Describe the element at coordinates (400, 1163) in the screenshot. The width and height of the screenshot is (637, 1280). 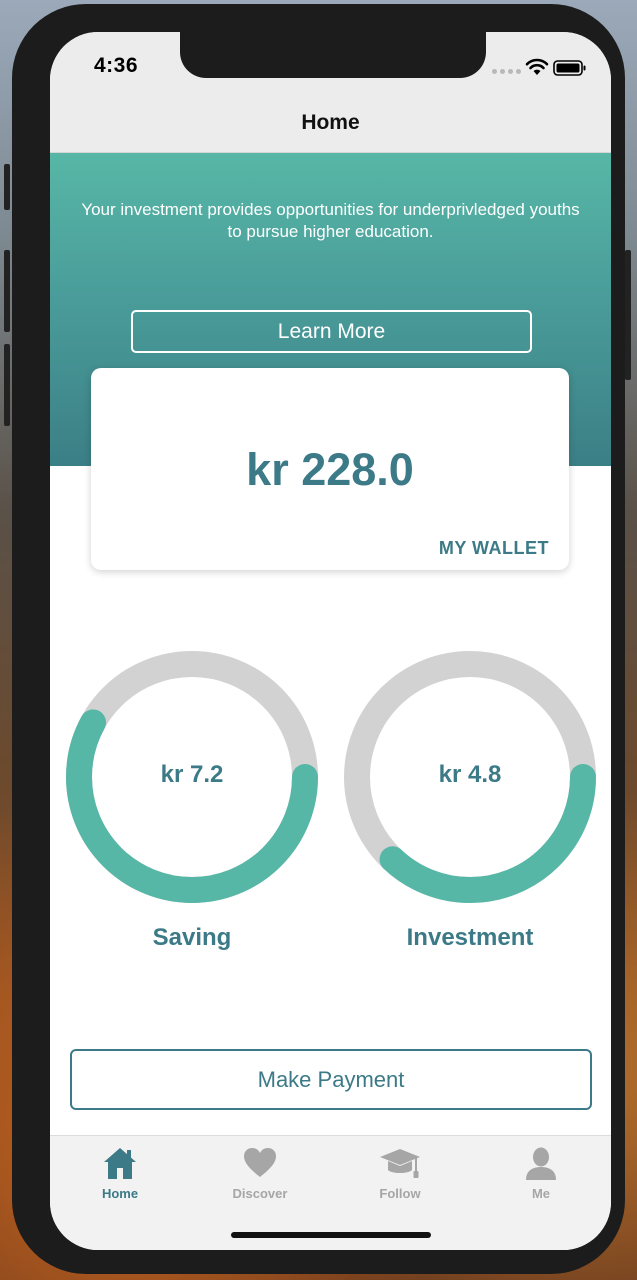
I see `graduation-cap-icon` at that location.